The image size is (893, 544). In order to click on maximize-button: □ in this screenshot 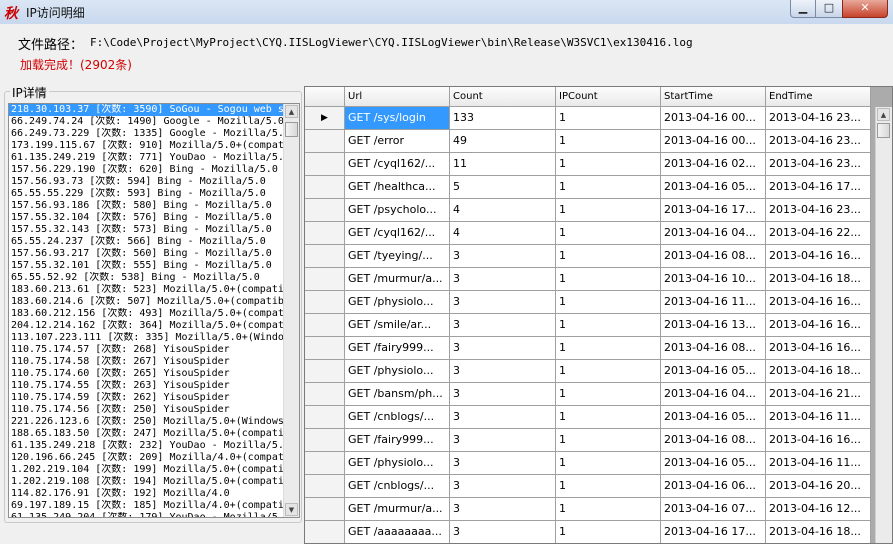, I will do `click(829, 9)`.